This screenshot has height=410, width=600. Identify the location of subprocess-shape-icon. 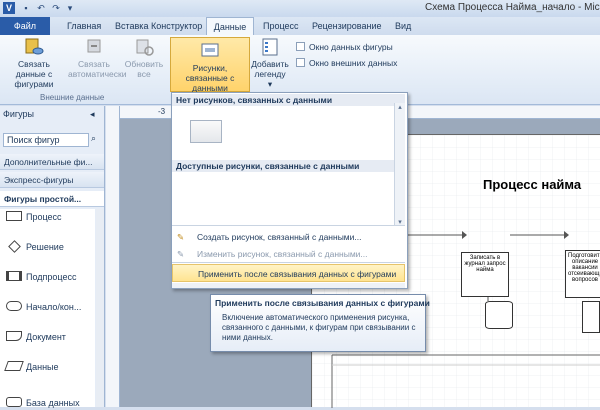
(14, 276).